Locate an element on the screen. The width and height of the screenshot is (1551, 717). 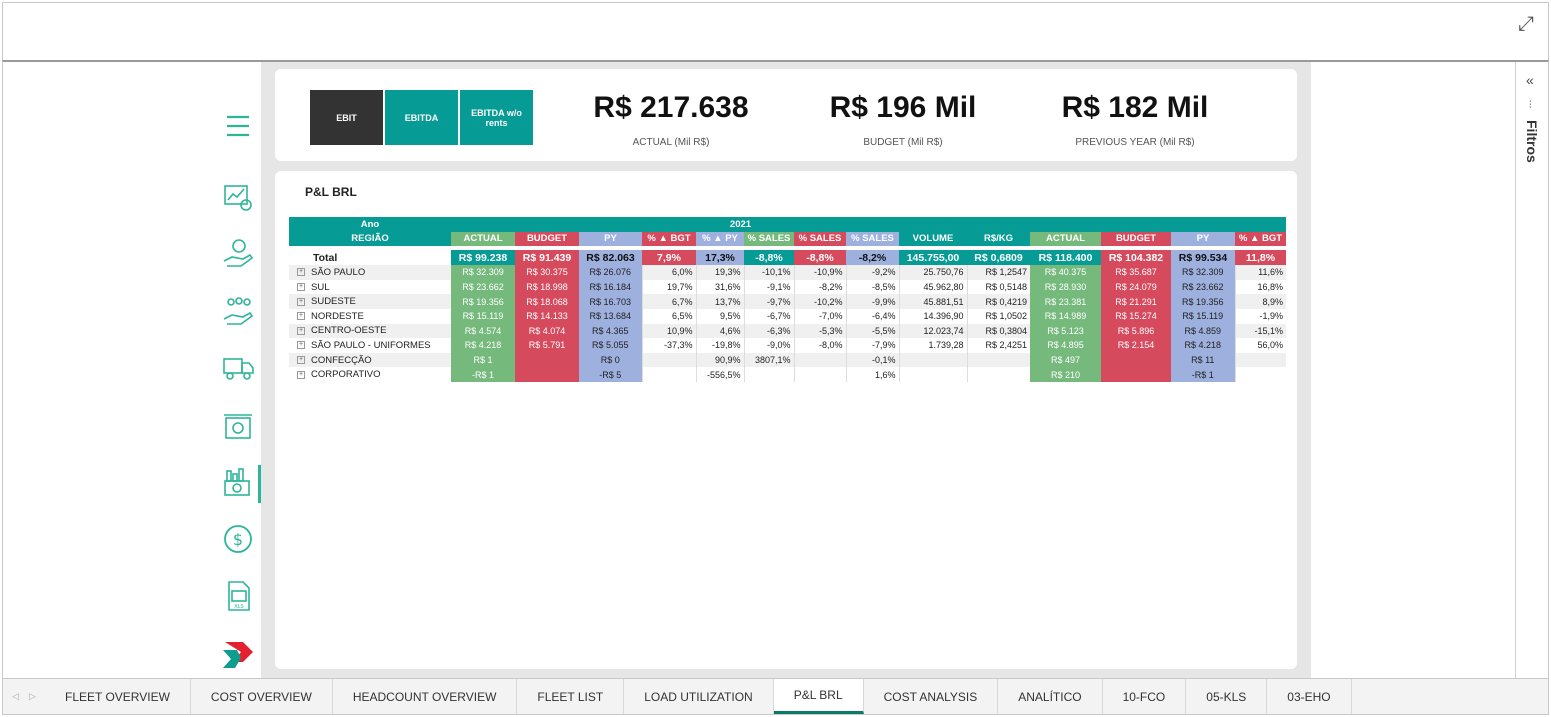
table-cell: R$ 26.076 is located at coordinates (610, 272).